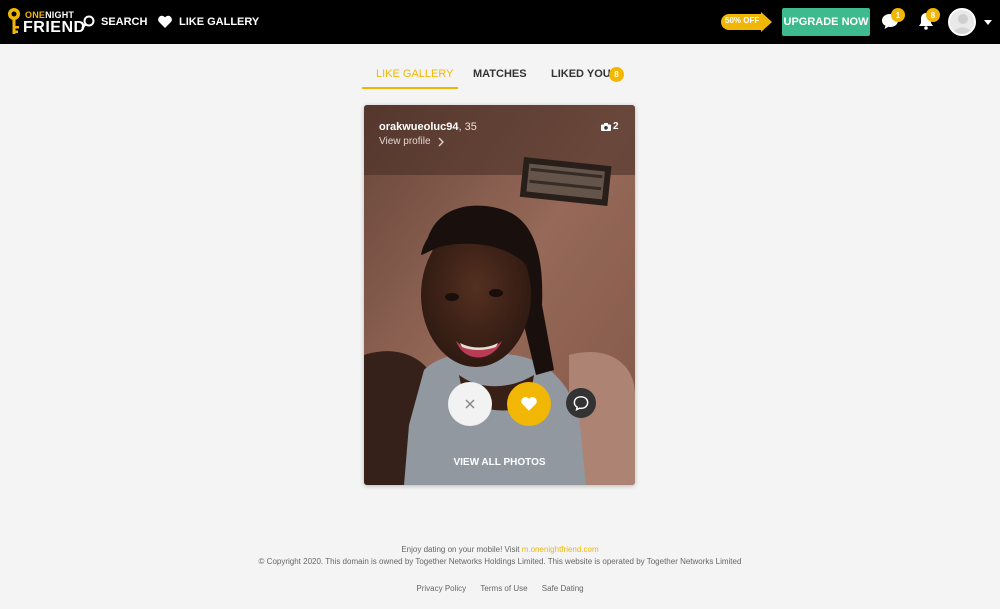 This screenshot has width=1000, height=609. Describe the element at coordinates (499, 462) in the screenshot. I see `view-all-photos-link: VIEW ALL PHOTOS` at that location.